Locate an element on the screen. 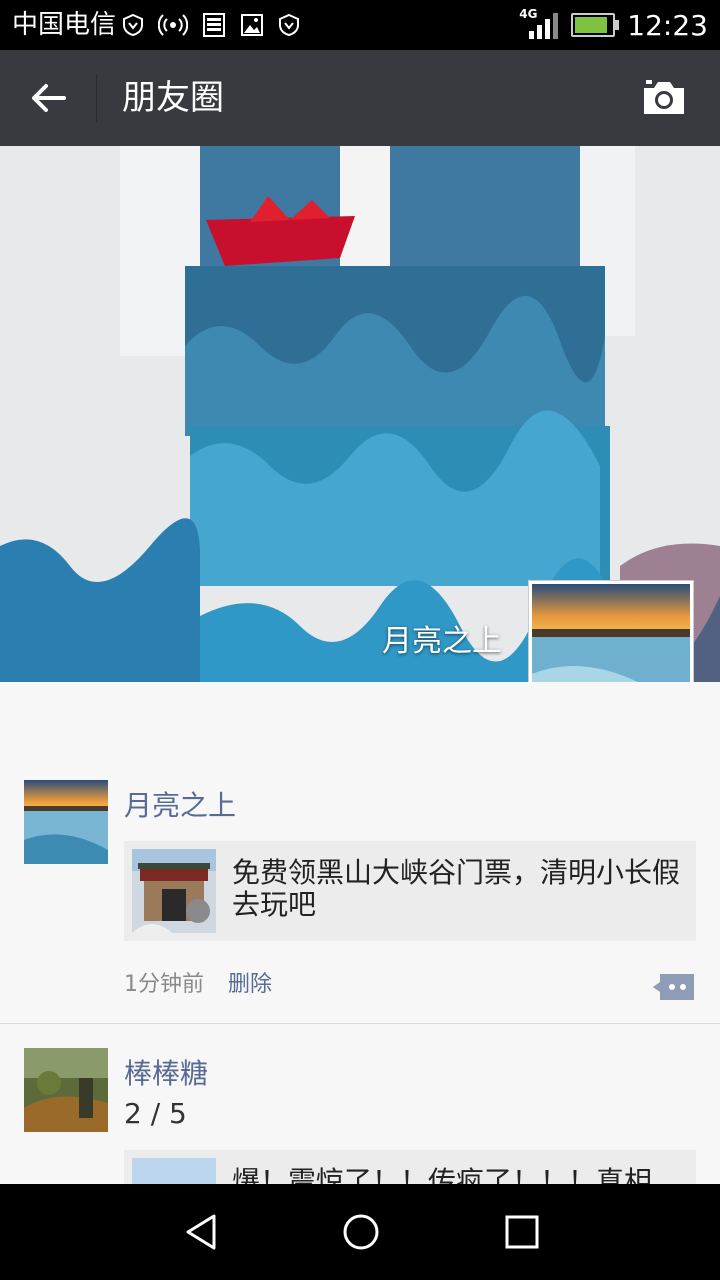  back-arrow-icon is located at coordinates (48, 98).